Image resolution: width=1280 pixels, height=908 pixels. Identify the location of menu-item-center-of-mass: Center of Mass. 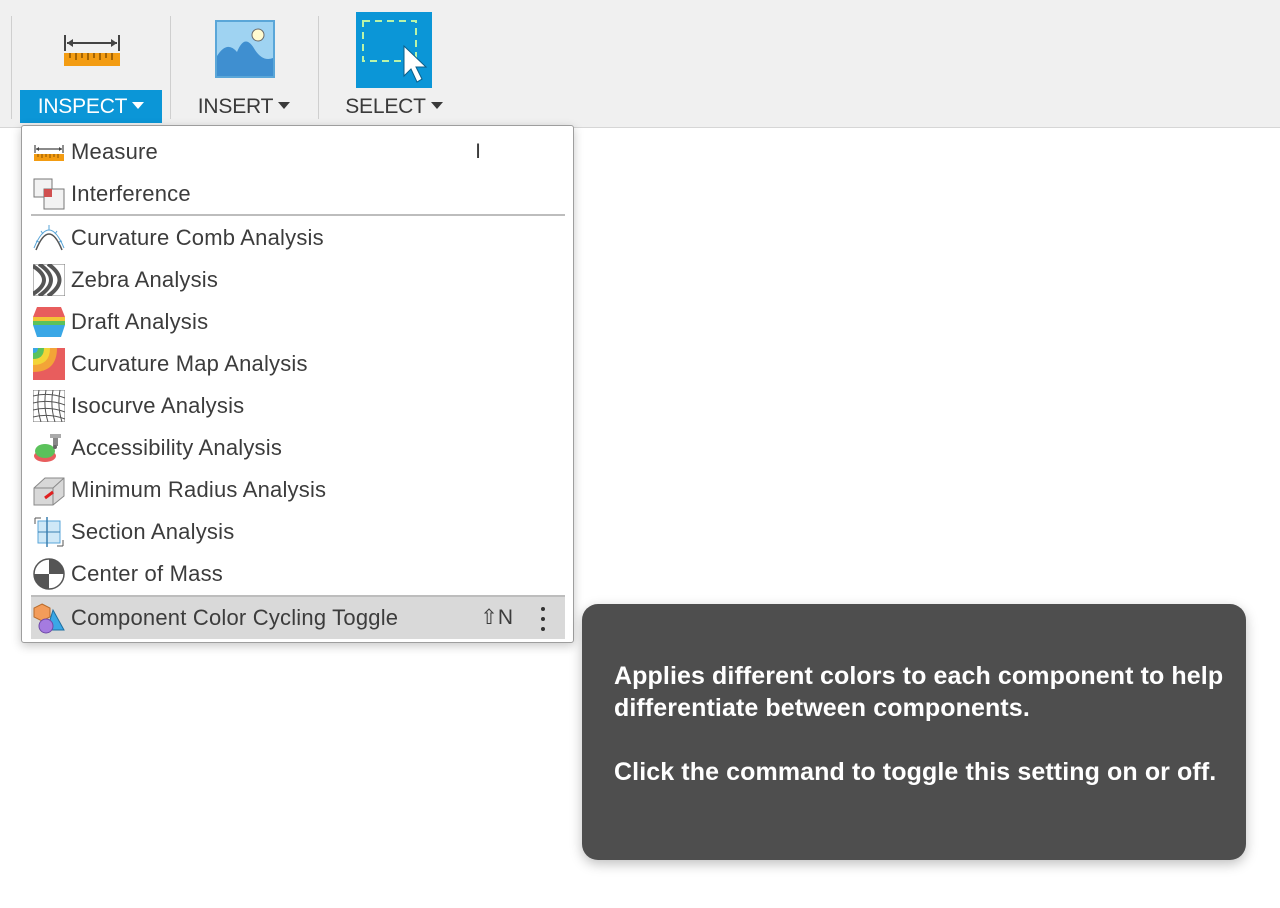
(298, 574).